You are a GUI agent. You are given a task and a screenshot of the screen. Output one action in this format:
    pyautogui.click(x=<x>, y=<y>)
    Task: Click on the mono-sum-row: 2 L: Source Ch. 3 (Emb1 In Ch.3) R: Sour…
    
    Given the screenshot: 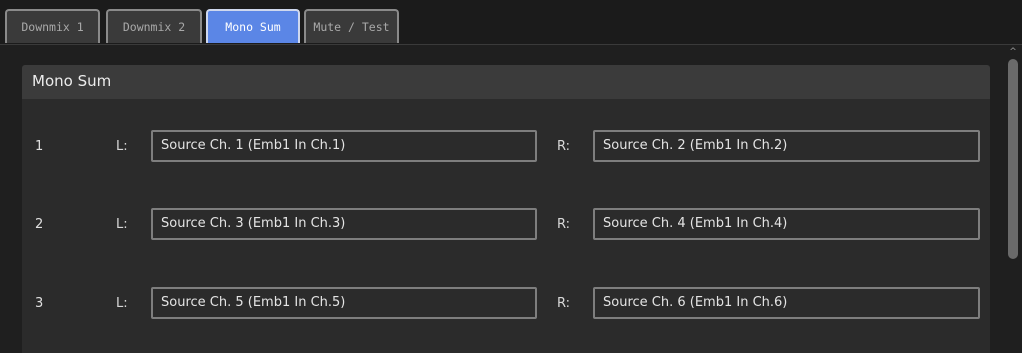 What is the action you would take?
    pyautogui.click(x=506, y=225)
    